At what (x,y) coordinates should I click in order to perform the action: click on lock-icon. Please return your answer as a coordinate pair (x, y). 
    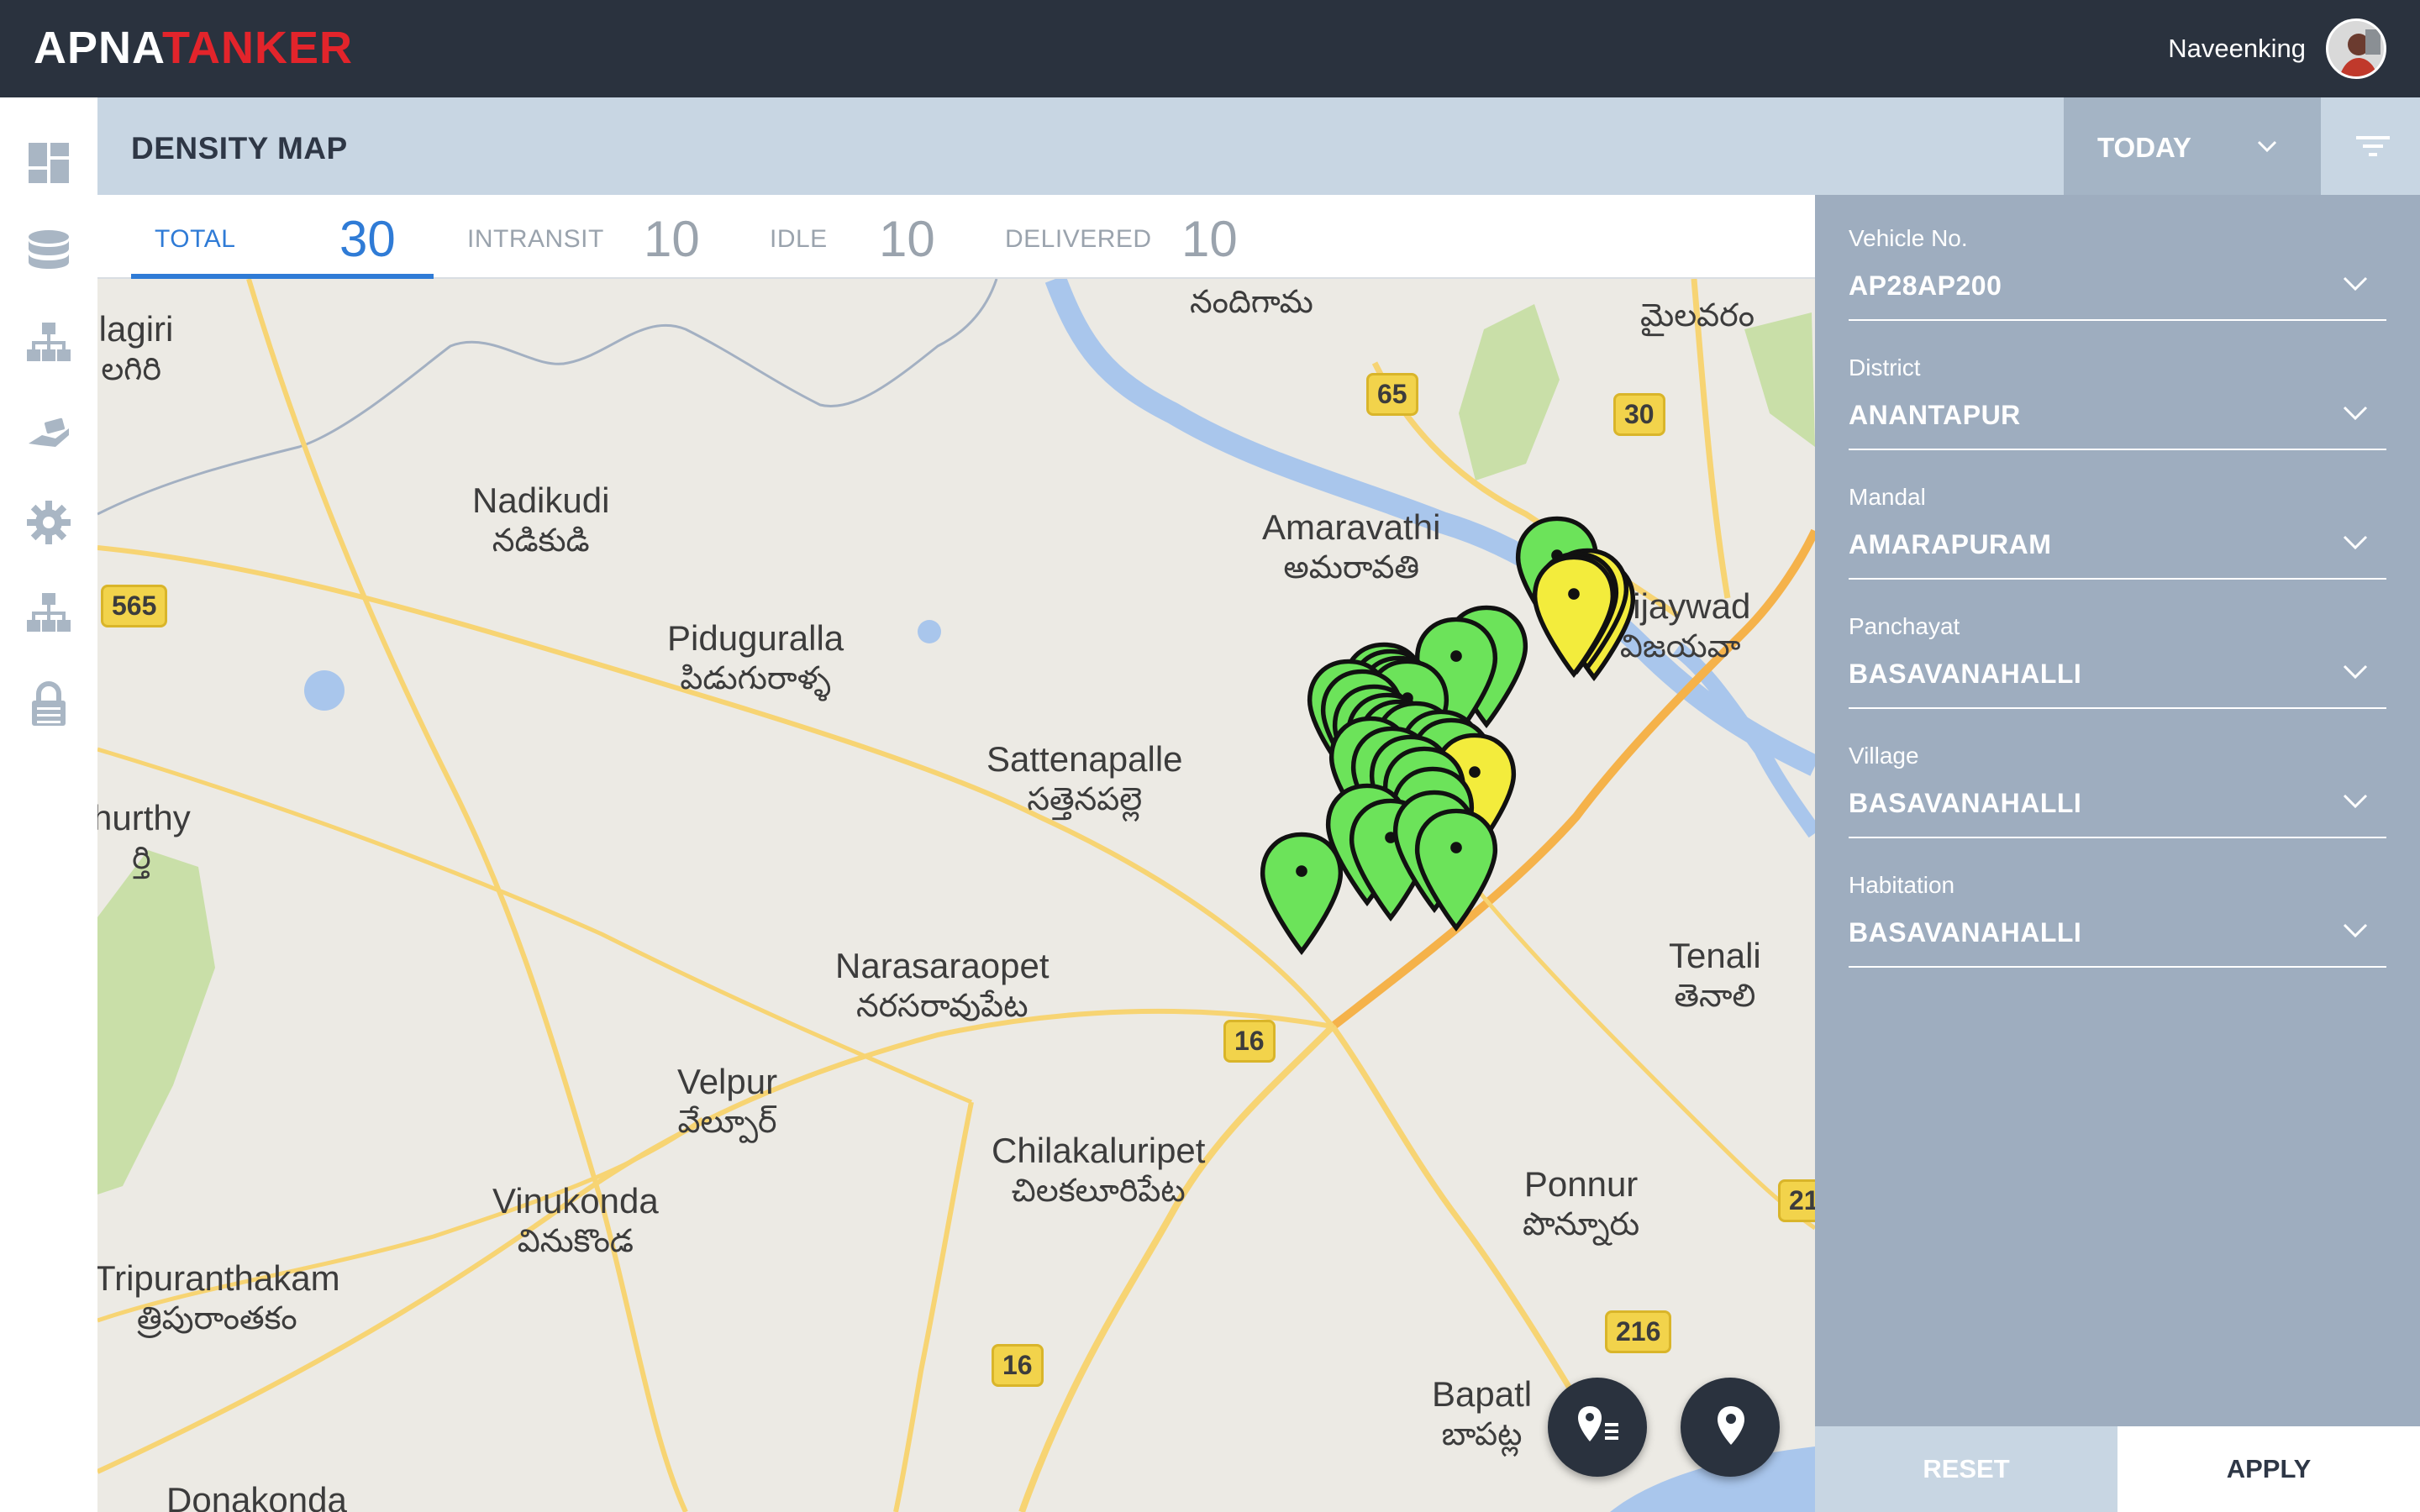
    Looking at the image, I should click on (49, 703).